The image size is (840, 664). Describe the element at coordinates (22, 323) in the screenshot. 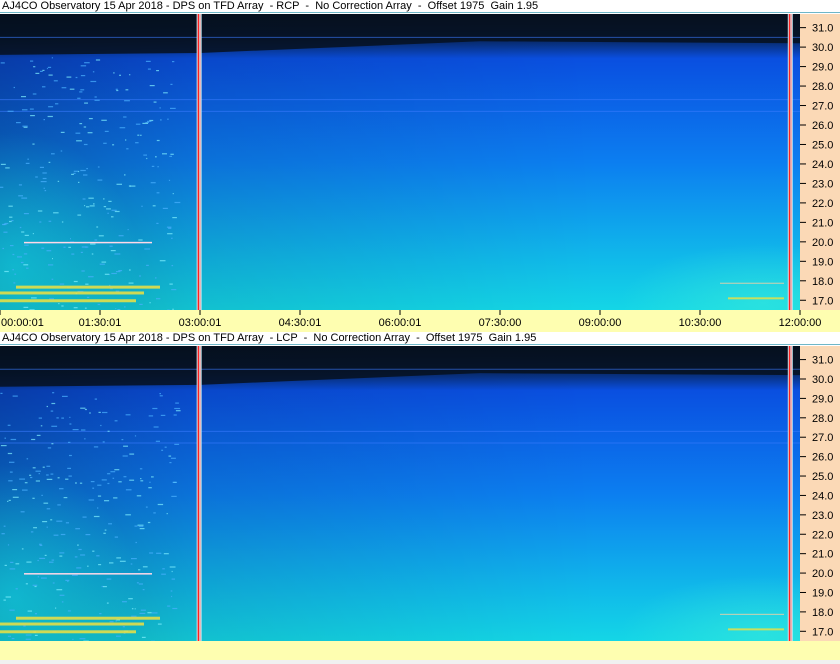

I see `time-tick-label: 00:00:01` at that location.